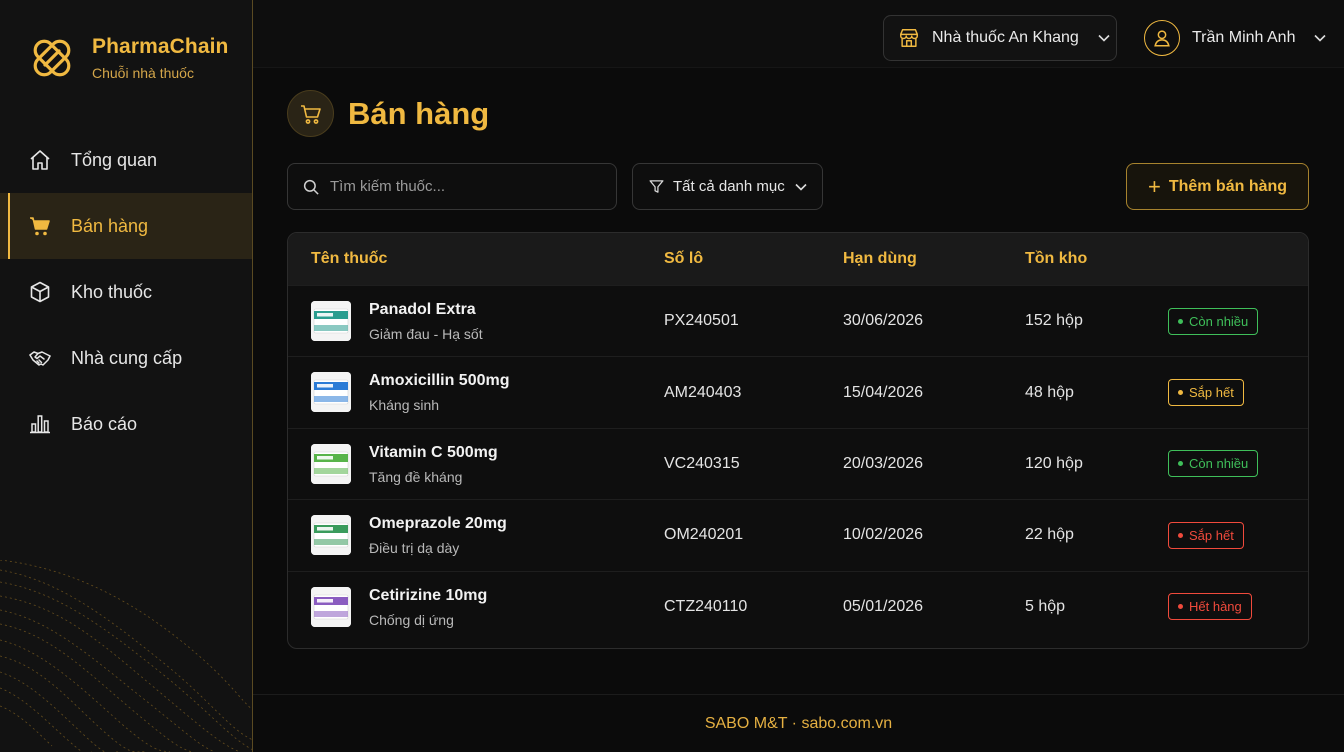 The height and width of the screenshot is (752, 1344). I want to click on stock-quantity: 22 hộp, so click(1049, 535).